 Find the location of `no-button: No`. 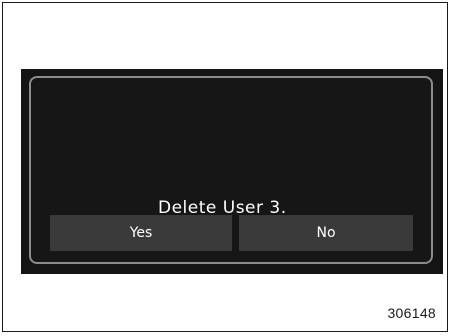

no-button: No is located at coordinates (326, 233).